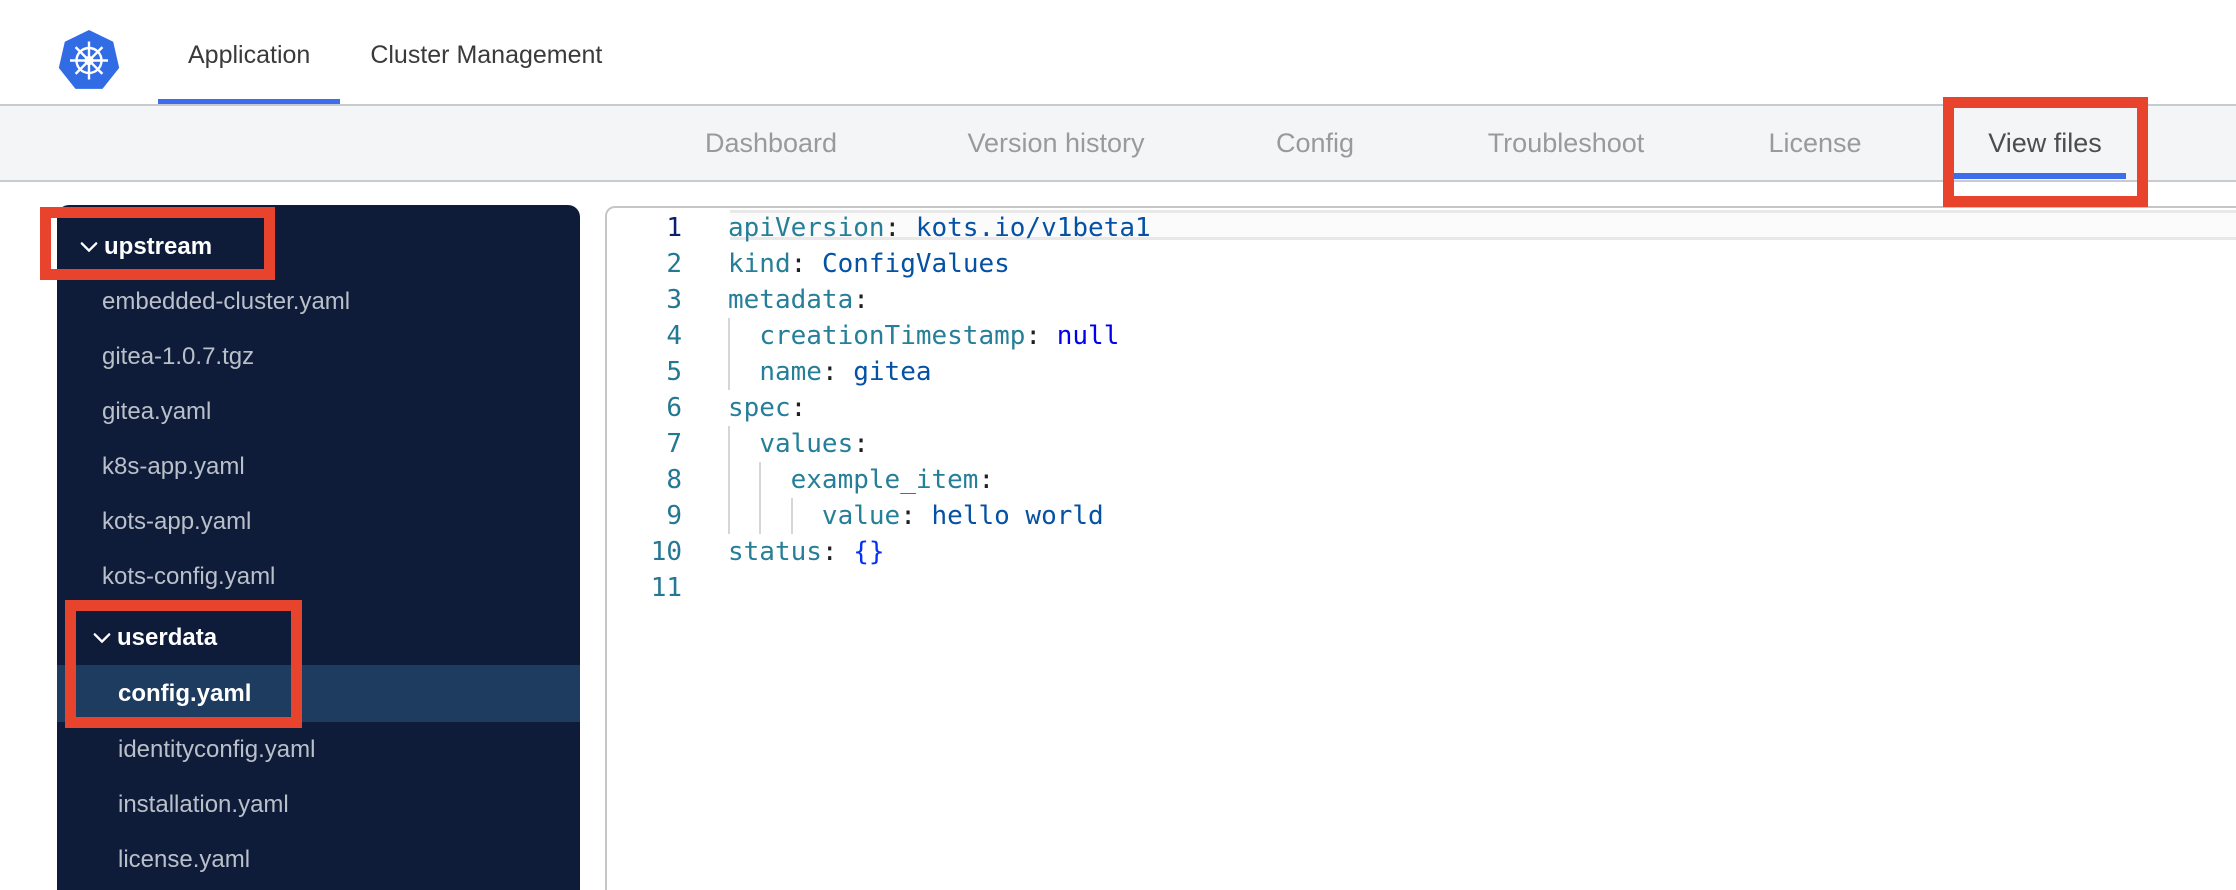  Describe the element at coordinates (666, 588) in the screenshot. I see `line-number: 11` at that location.